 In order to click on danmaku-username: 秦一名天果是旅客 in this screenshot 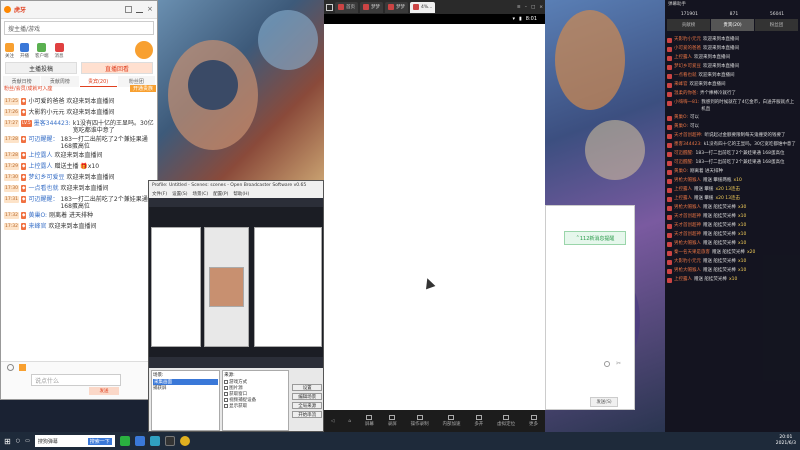, I will do `click(692, 253)`.